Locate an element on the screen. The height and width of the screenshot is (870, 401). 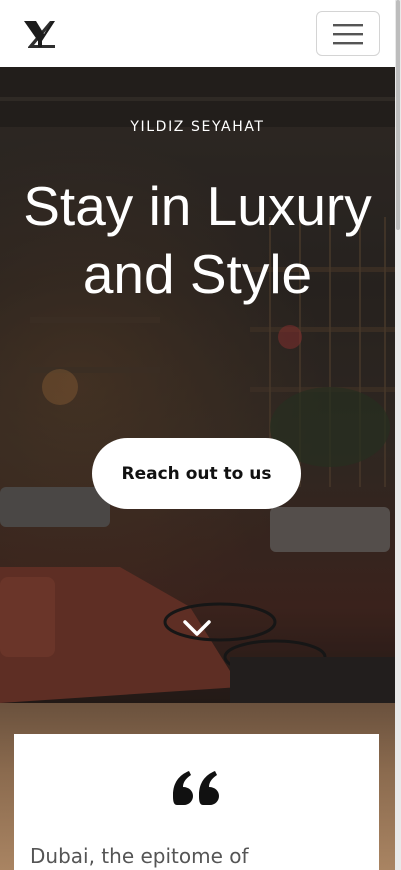
hamburger-menu-icon is located at coordinates (348, 33).